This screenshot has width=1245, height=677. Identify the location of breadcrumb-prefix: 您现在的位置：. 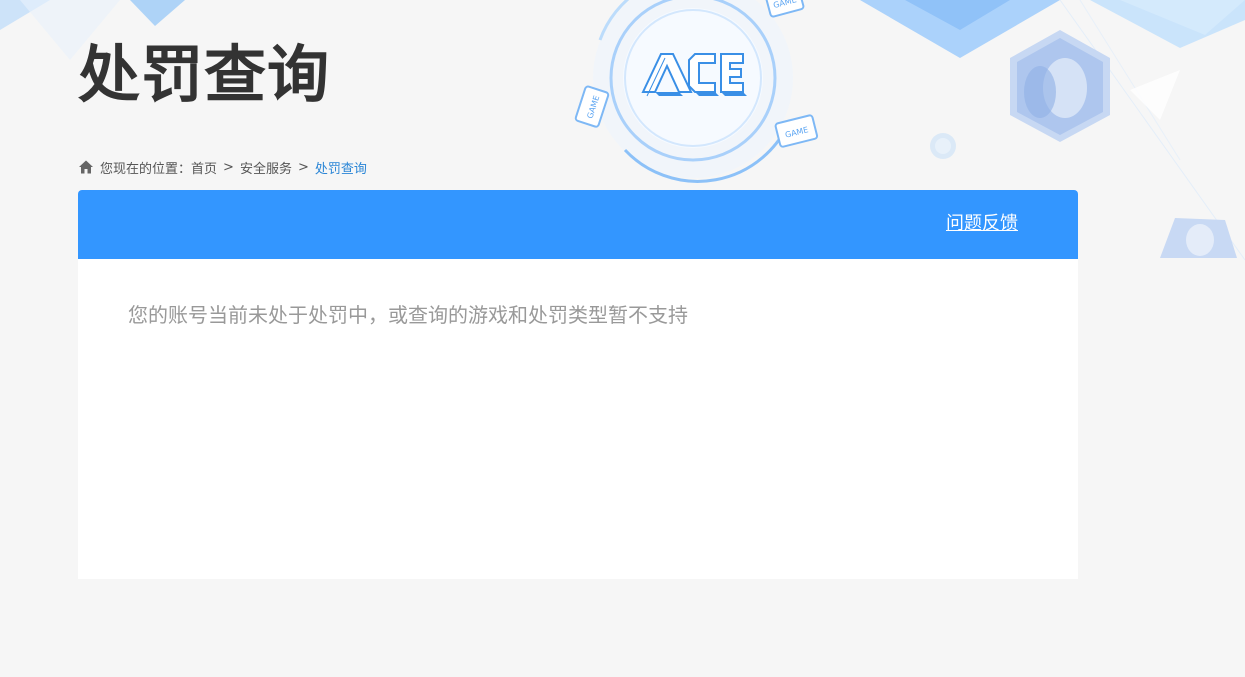
(146, 169).